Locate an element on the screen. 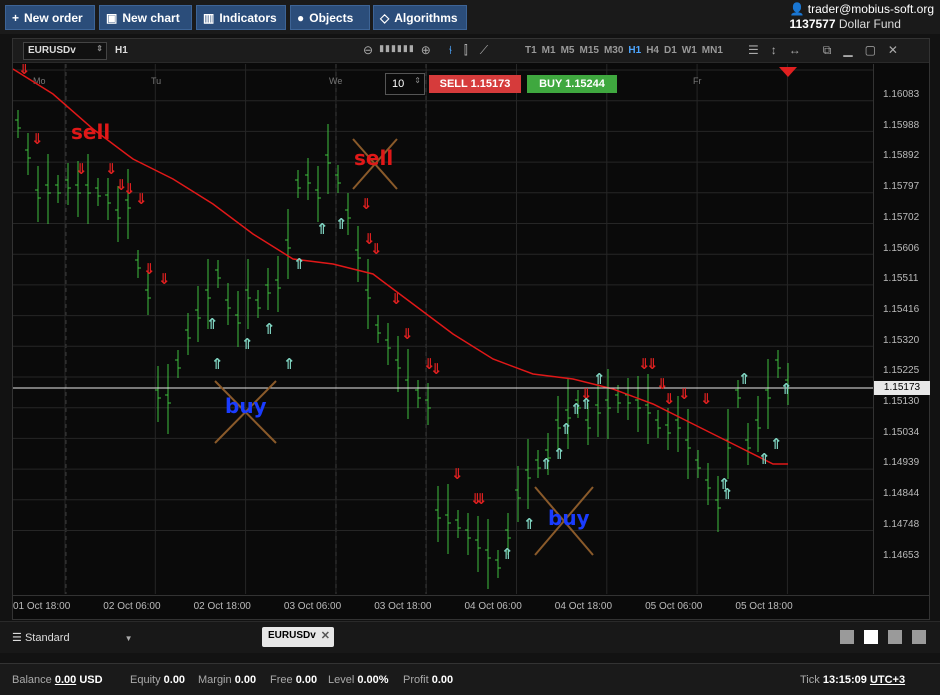 The image size is (940, 695). right-tools: ☰ ↕ ↔ ⧉ ▁ ▢ ✕ is located at coordinates (823, 50).